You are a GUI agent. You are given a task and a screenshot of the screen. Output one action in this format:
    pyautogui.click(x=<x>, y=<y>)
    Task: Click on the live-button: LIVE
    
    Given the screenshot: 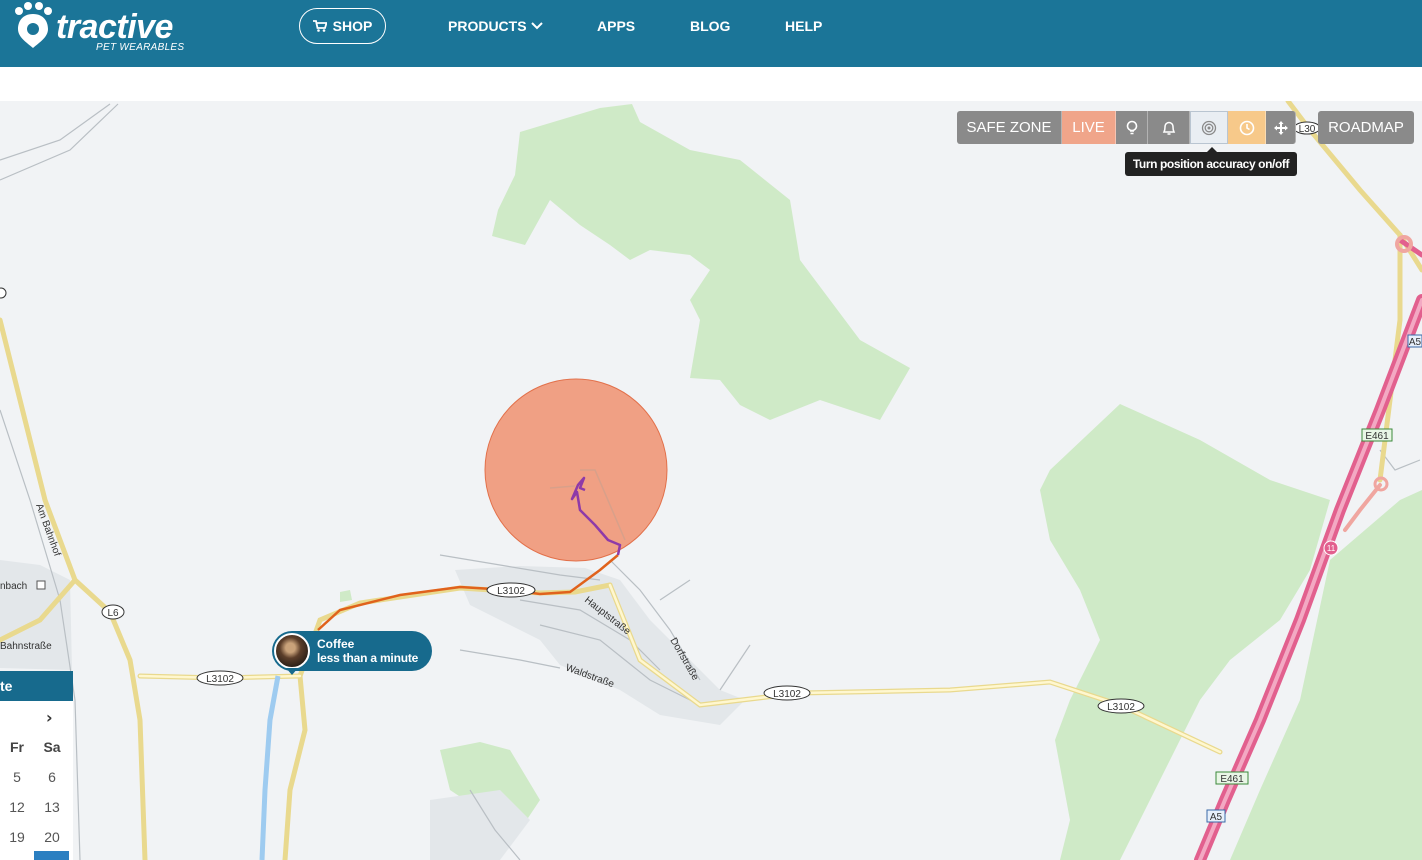 What is the action you would take?
    pyautogui.click(x=1089, y=127)
    